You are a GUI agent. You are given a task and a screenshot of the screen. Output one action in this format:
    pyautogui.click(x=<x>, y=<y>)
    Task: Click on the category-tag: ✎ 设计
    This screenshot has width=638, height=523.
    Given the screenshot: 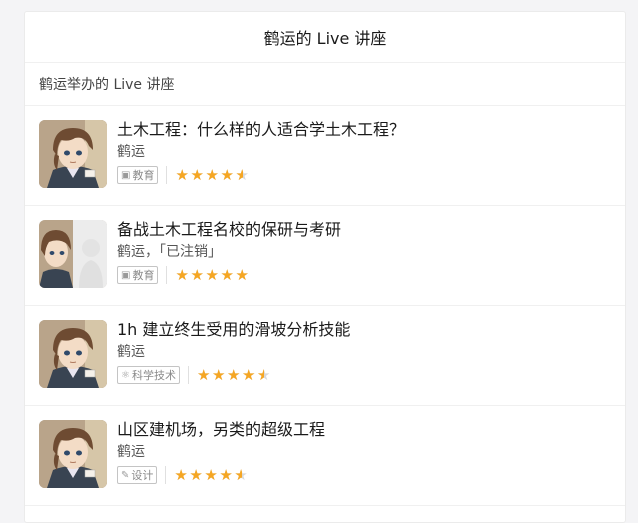 What is the action you would take?
    pyautogui.click(x=137, y=475)
    